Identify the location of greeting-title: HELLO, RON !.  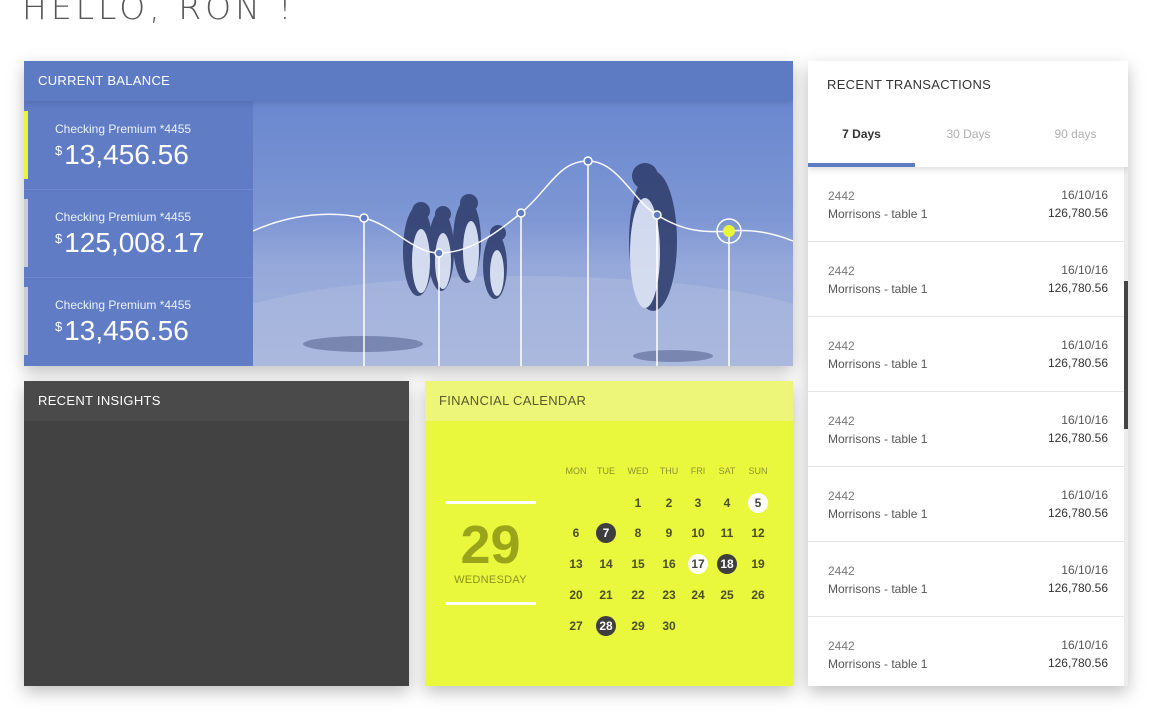
(159, 13).